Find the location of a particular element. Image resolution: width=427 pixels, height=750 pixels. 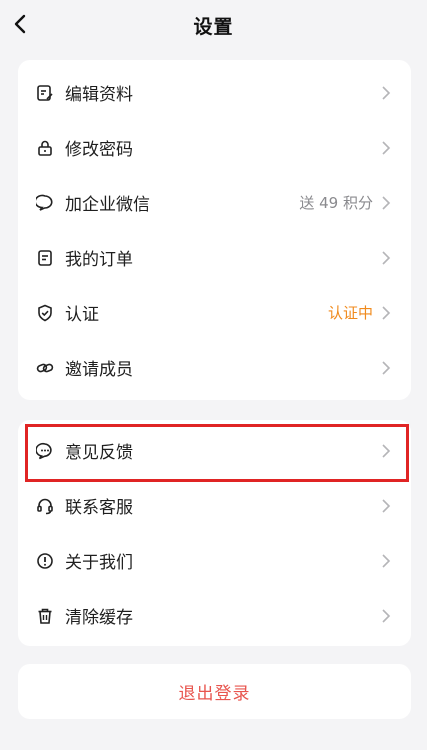

settings-item-label: 清除缓存 is located at coordinates (99, 618).